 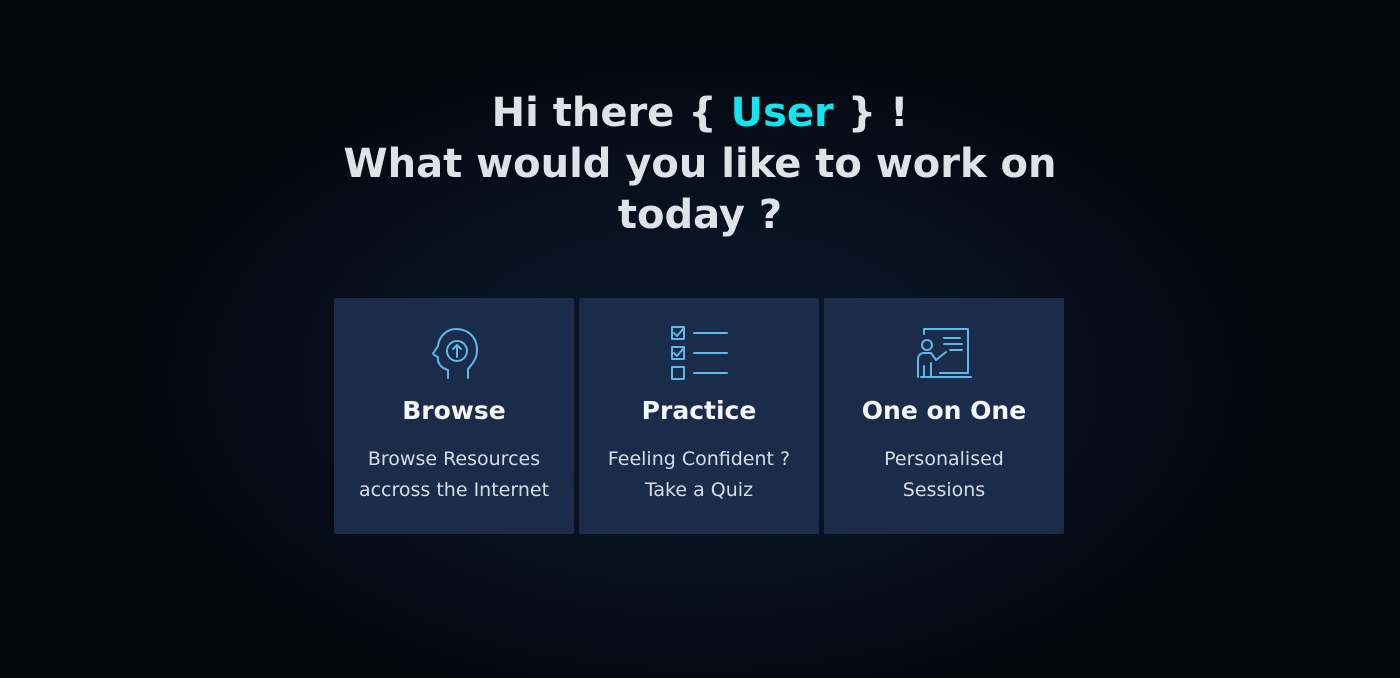 I want to click on one-on-one-title: One on One, so click(x=944, y=410).